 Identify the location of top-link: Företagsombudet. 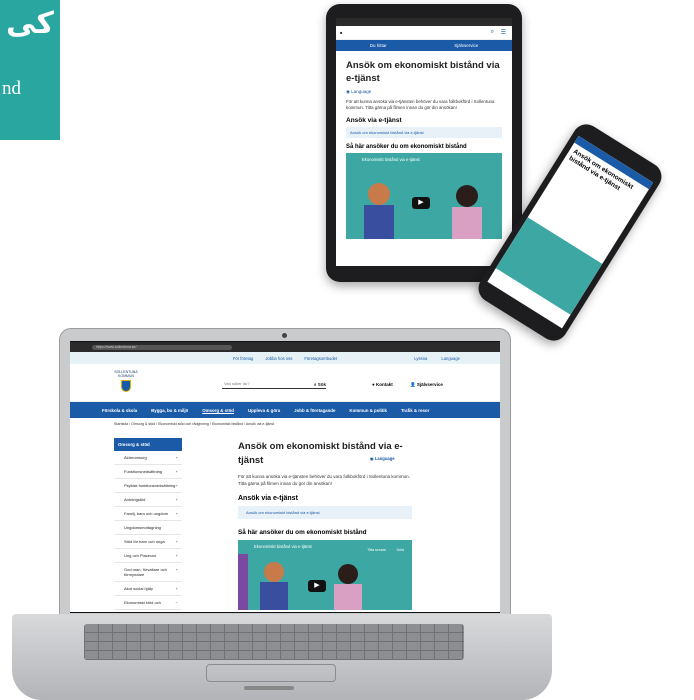
(320, 358).